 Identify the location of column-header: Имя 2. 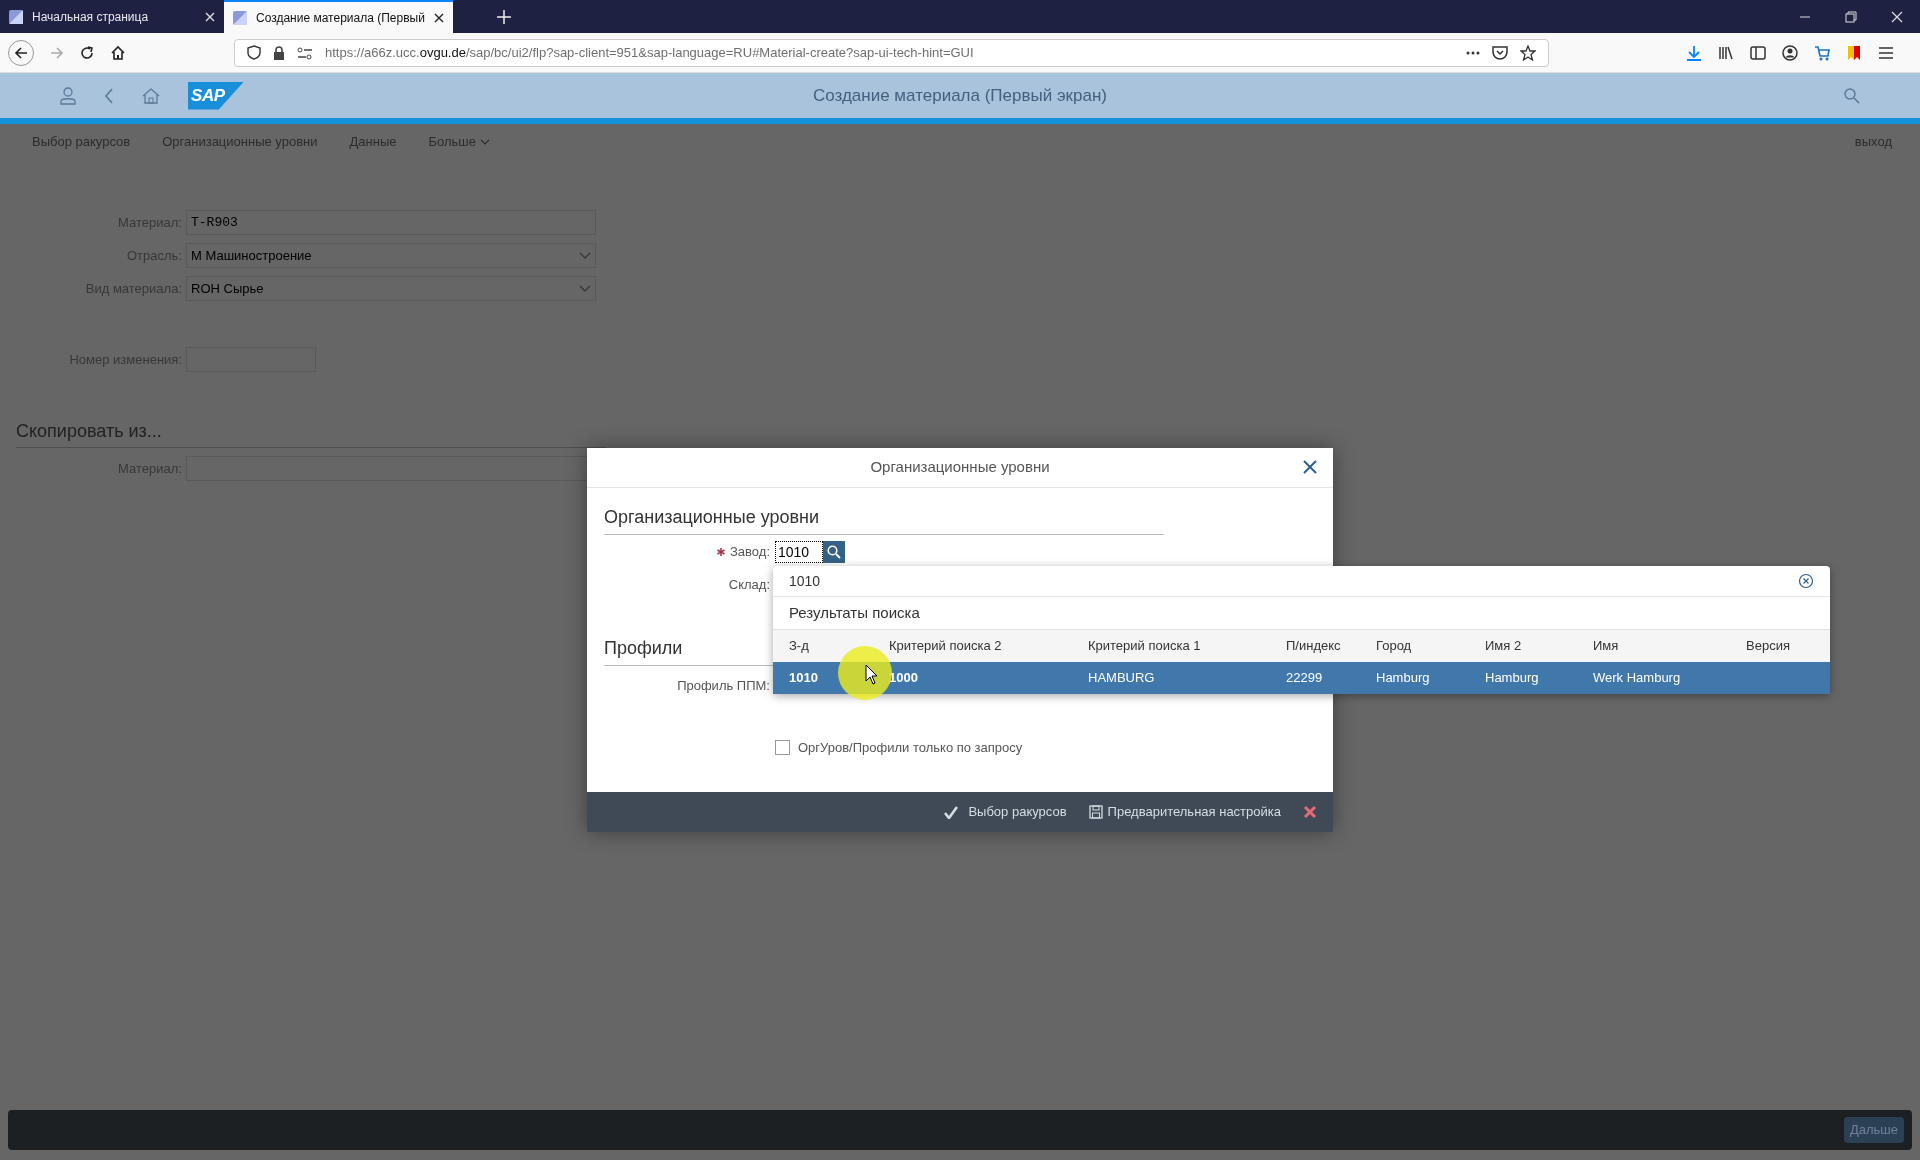
(1504, 646).